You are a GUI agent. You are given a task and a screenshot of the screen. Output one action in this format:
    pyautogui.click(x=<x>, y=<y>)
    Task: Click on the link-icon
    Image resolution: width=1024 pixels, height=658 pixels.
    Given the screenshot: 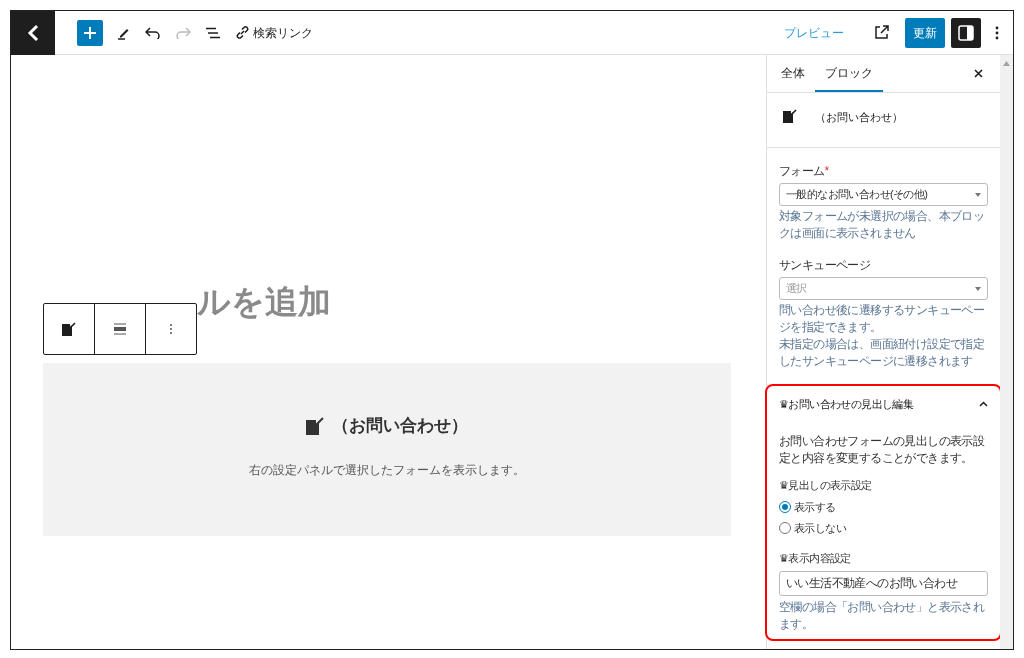 What is the action you would take?
    pyautogui.click(x=242, y=32)
    